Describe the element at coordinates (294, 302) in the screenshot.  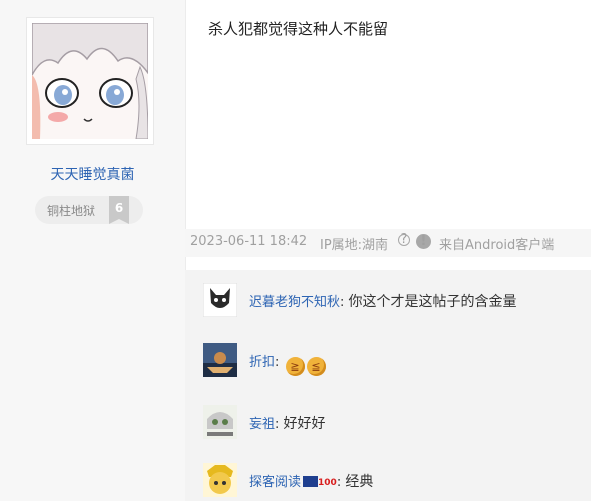
I see `commenter-name: 迟暮老狗不知秋` at that location.